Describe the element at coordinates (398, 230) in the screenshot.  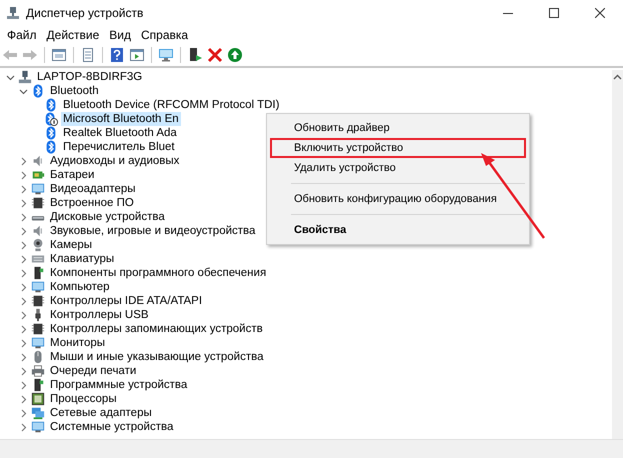
I see `menu-item: Свойства` at that location.